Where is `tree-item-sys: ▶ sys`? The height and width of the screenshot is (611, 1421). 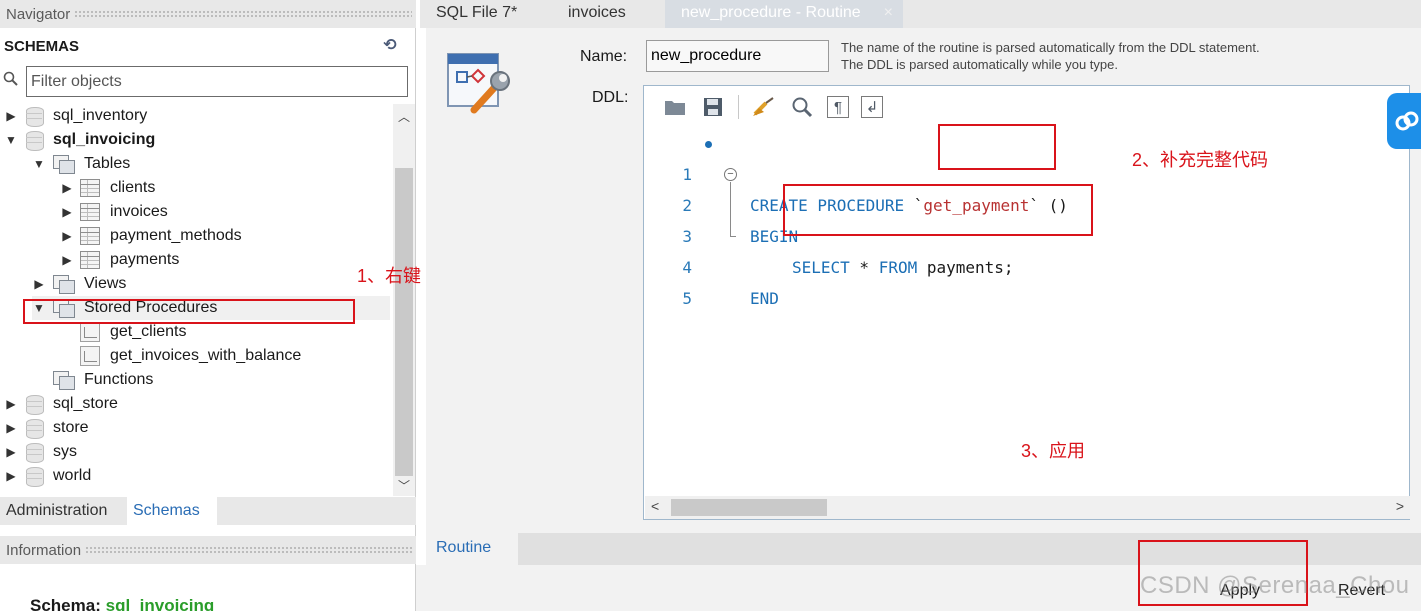 tree-item-sys: ▶ sys is located at coordinates (40, 452).